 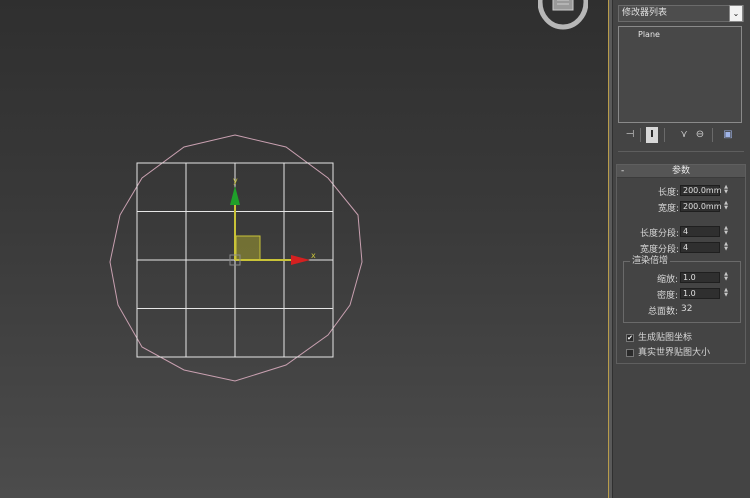 What do you see at coordinates (700, 277) in the screenshot?
I see `scale-field: 1.0` at bounding box center [700, 277].